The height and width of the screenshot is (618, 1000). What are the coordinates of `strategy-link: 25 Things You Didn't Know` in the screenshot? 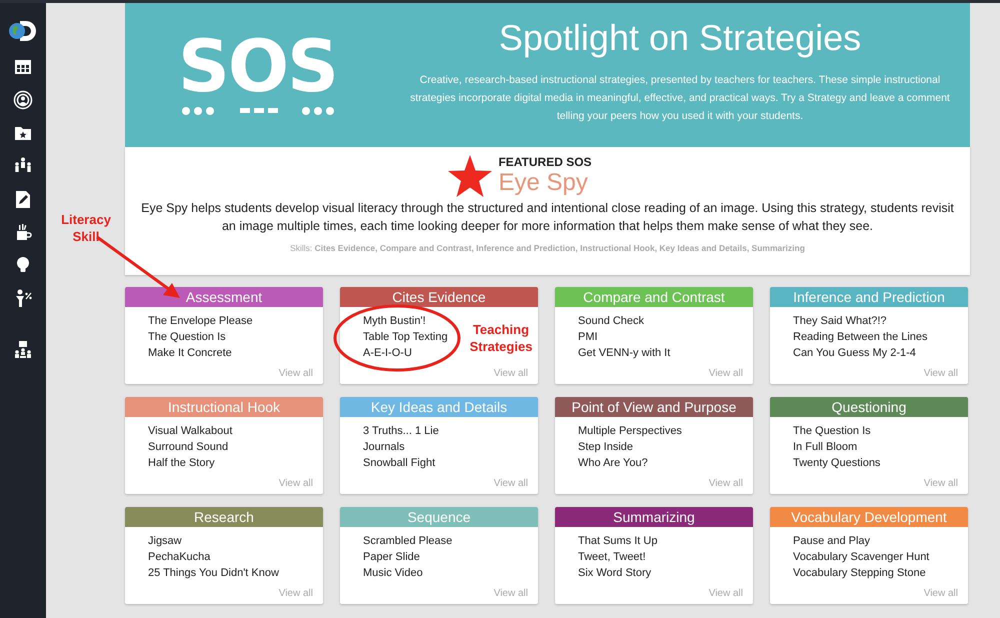 It's located at (213, 573).